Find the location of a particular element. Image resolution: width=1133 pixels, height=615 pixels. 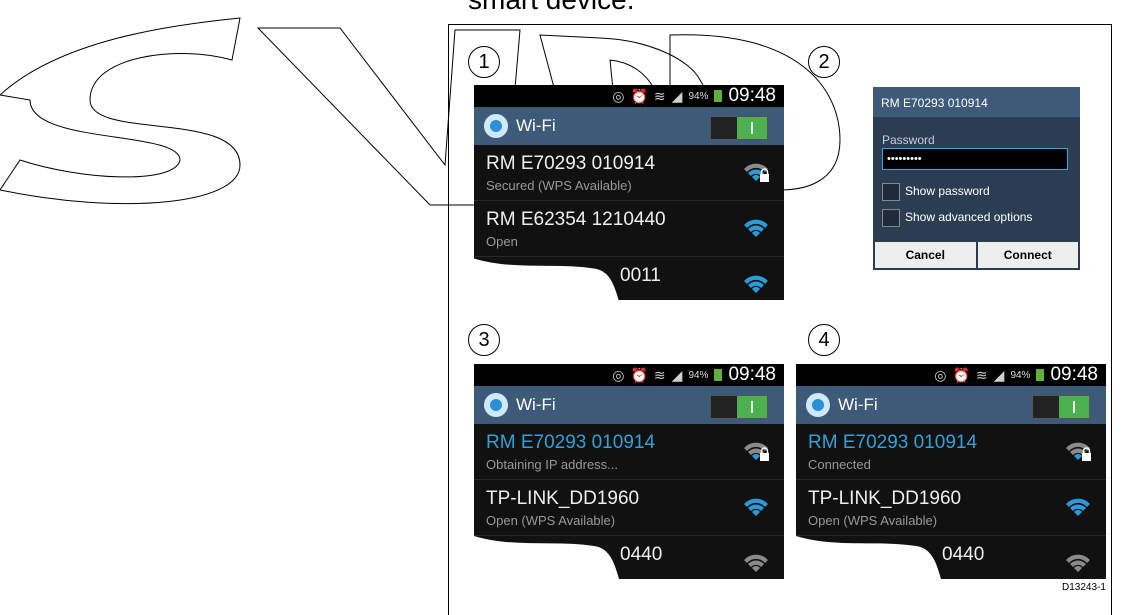

step-4-marker: 4 is located at coordinates (824, 340).